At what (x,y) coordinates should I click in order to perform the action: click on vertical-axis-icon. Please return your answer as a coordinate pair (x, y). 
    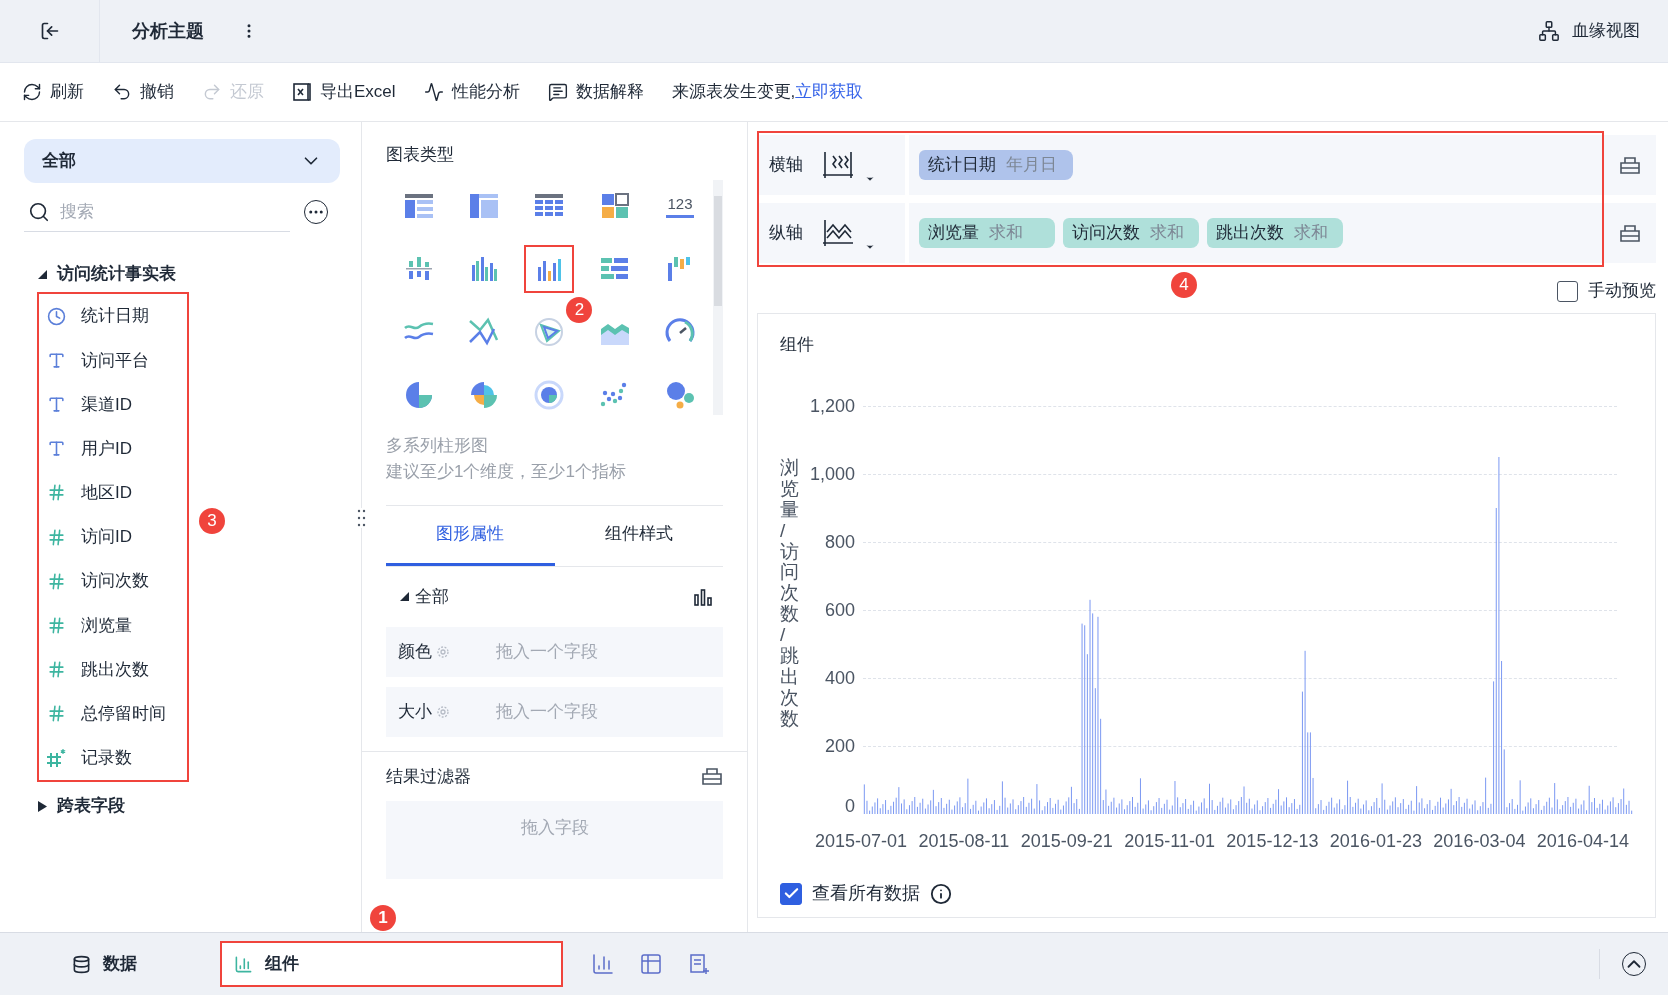
    Looking at the image, I should click on (838, 233).